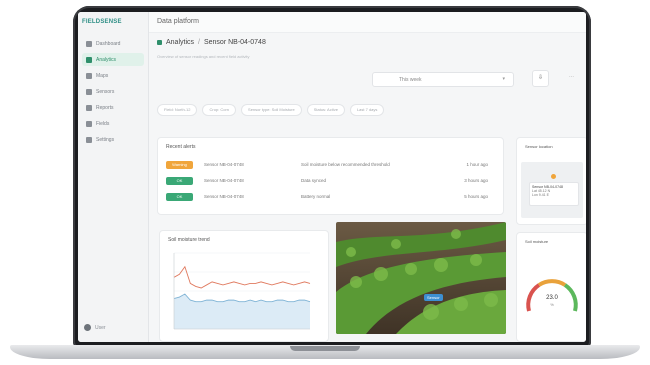 This screenshot has height=365, width=650. Describe the element at coordinates (105, 139) in the screenshot. I see `sidebar-item-label: Settings` at that location.